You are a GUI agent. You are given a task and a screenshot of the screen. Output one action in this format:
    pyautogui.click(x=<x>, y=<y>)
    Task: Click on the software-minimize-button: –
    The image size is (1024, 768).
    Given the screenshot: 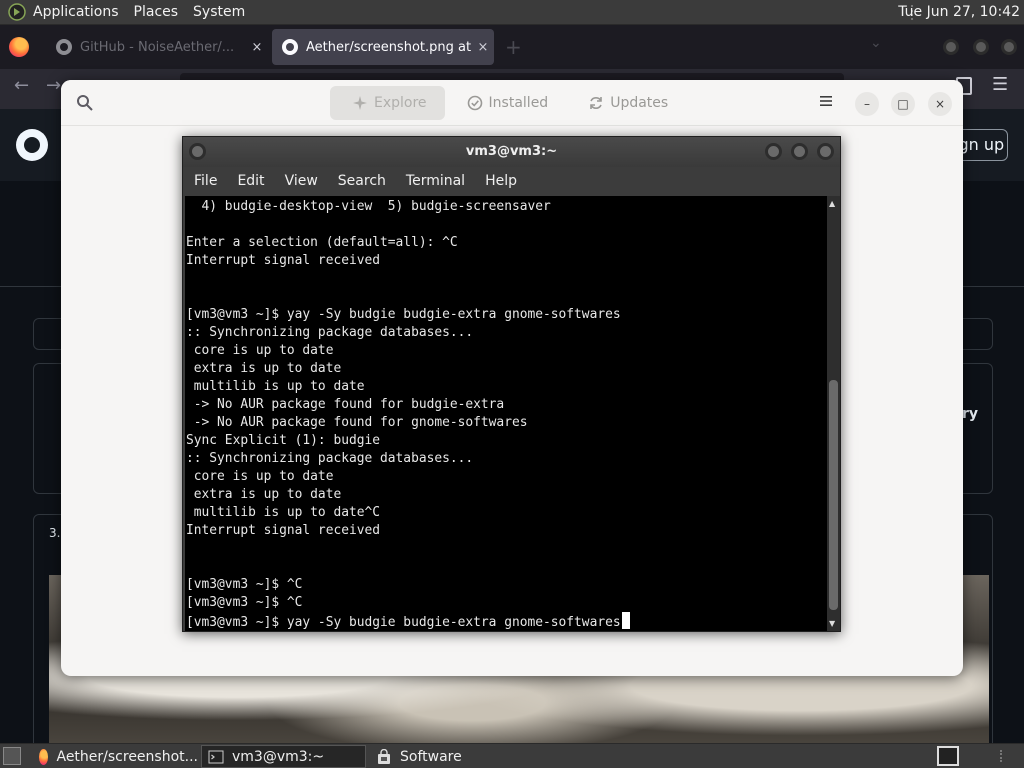 What is the action you would take?
    pyautogui.click(x=867, y=104)
    